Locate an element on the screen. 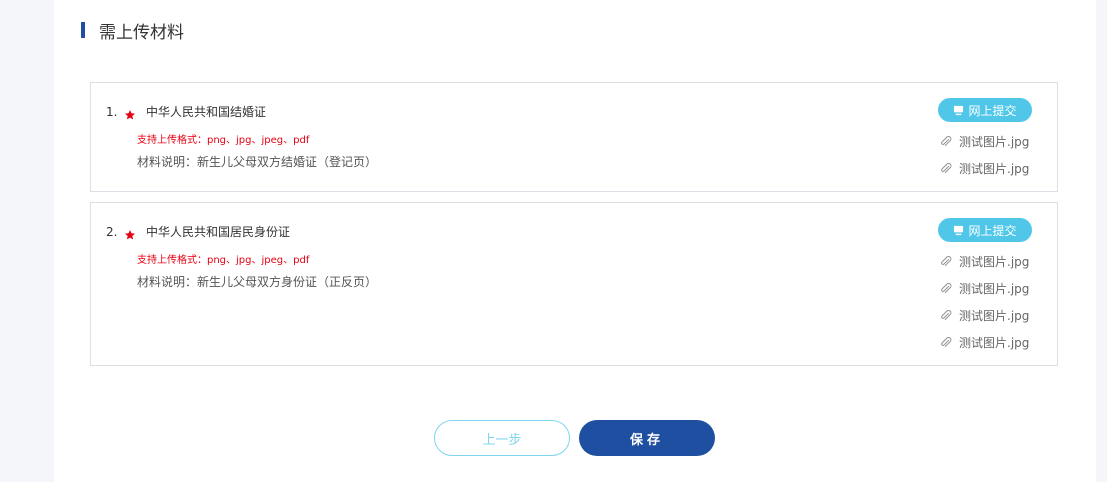  material-description: 材料说明：新生儿父母双方身份证（正反页） is located at coordinates (257, 282).